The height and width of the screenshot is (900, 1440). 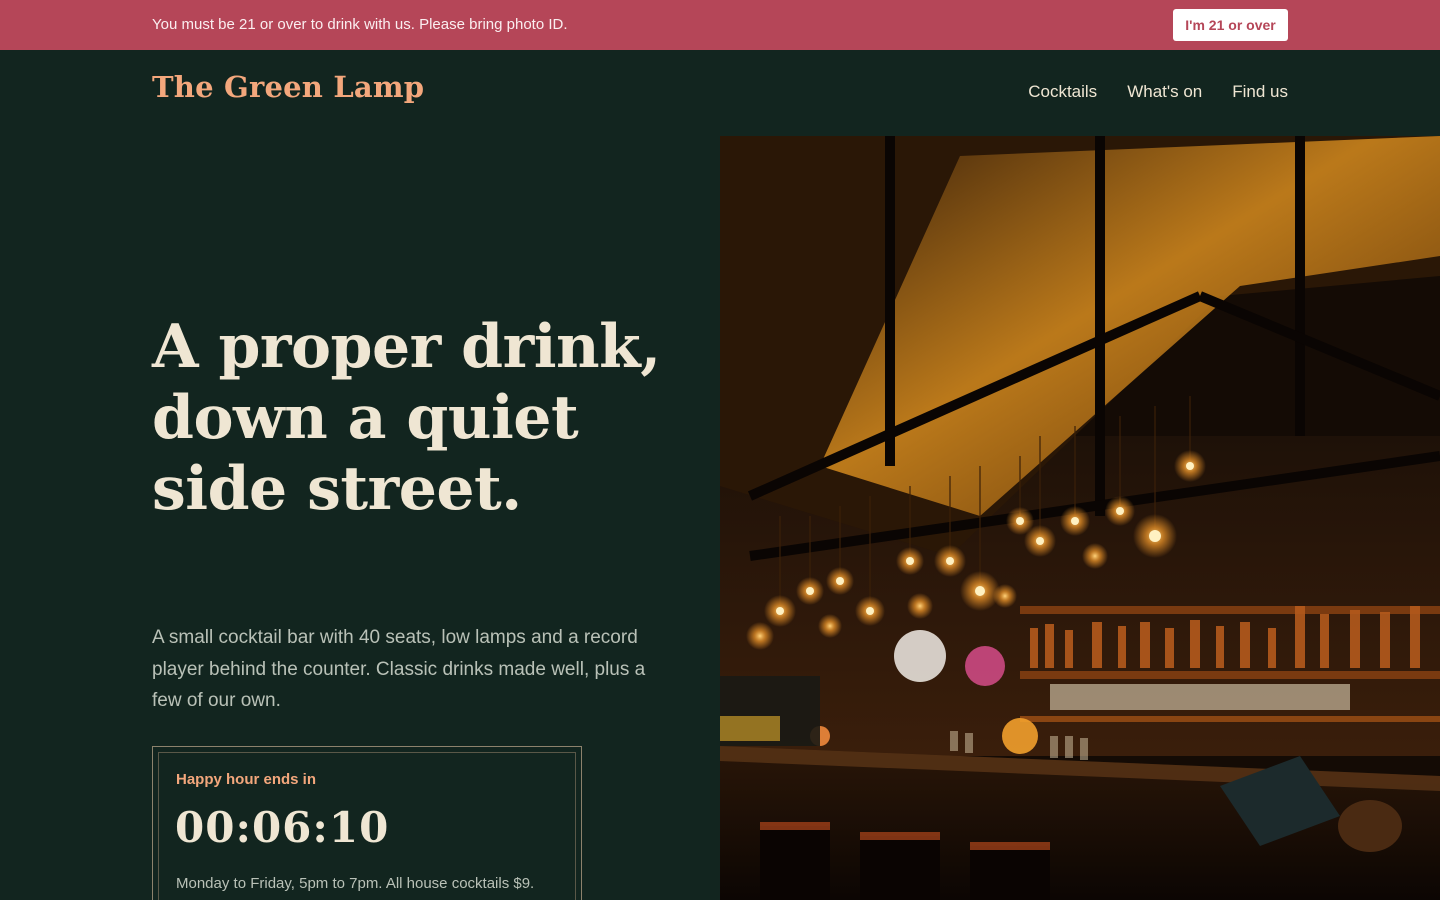 I want to click on happy-hour-label: Happy hour ends in, so click(x=246, y=779).